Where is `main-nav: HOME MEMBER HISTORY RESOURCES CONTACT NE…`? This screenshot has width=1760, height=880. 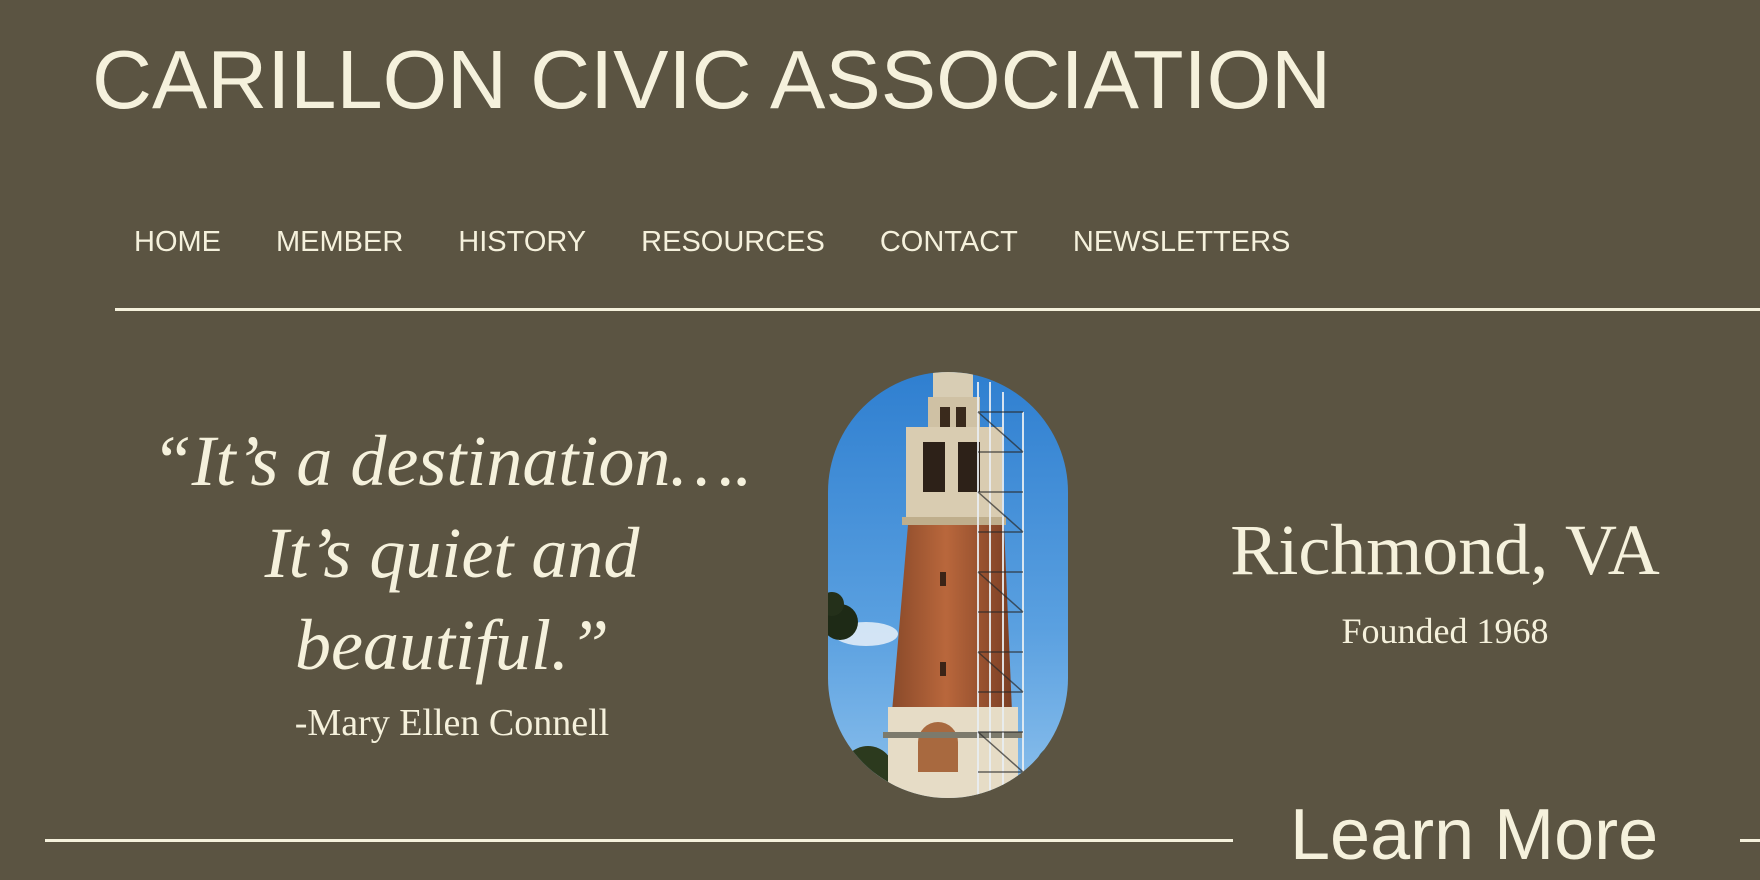 main-nav: HOME MEMBER HISTORY RESOURCES CONTACT NE… is located at coordinates (739, 242).